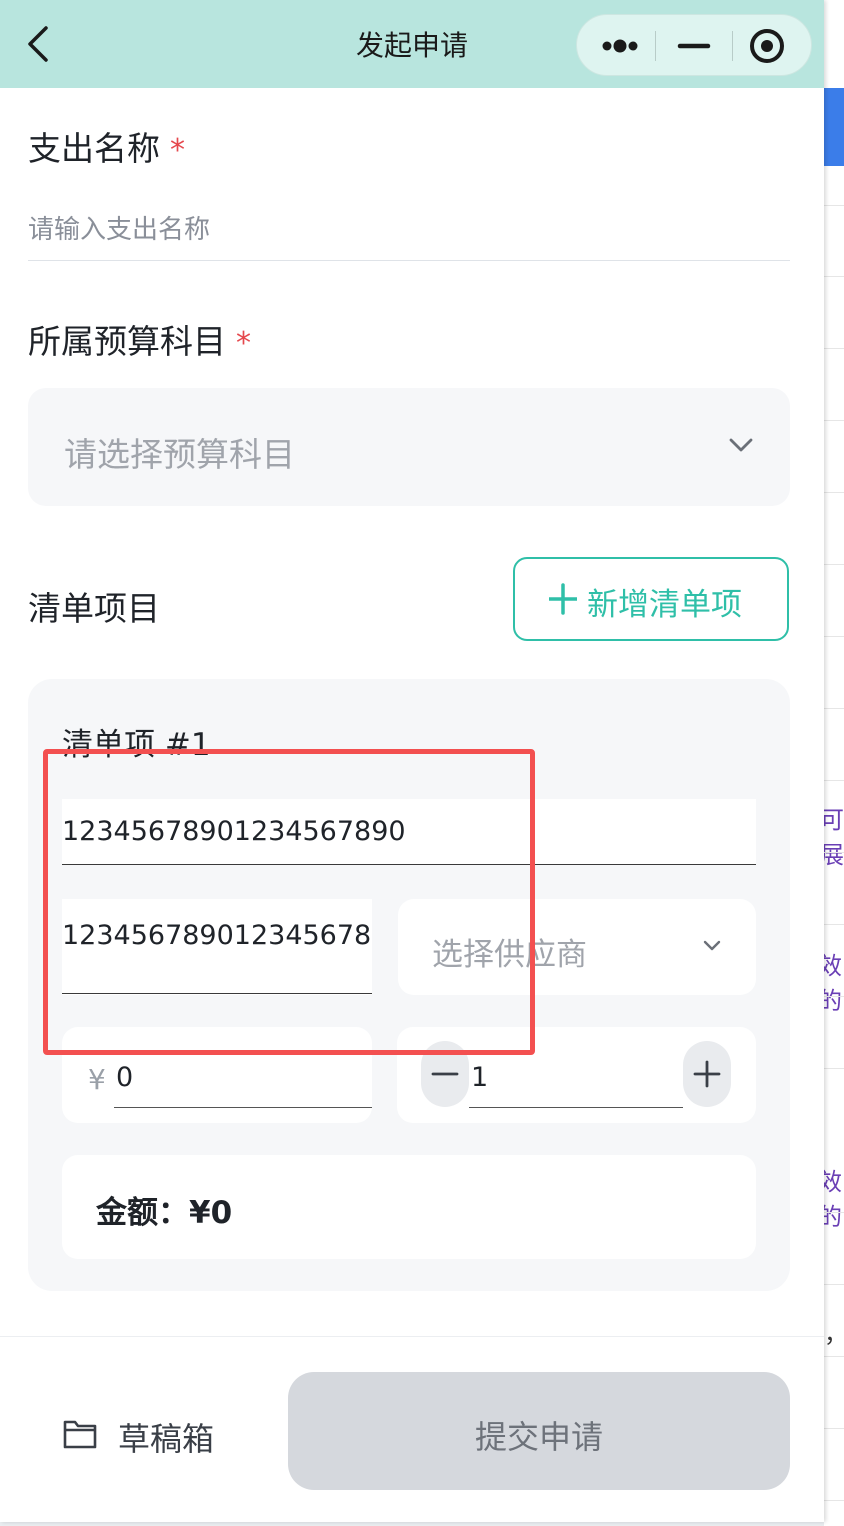 The image size is (844, 1526). I want to click on item-name-field, so click(409, 832).